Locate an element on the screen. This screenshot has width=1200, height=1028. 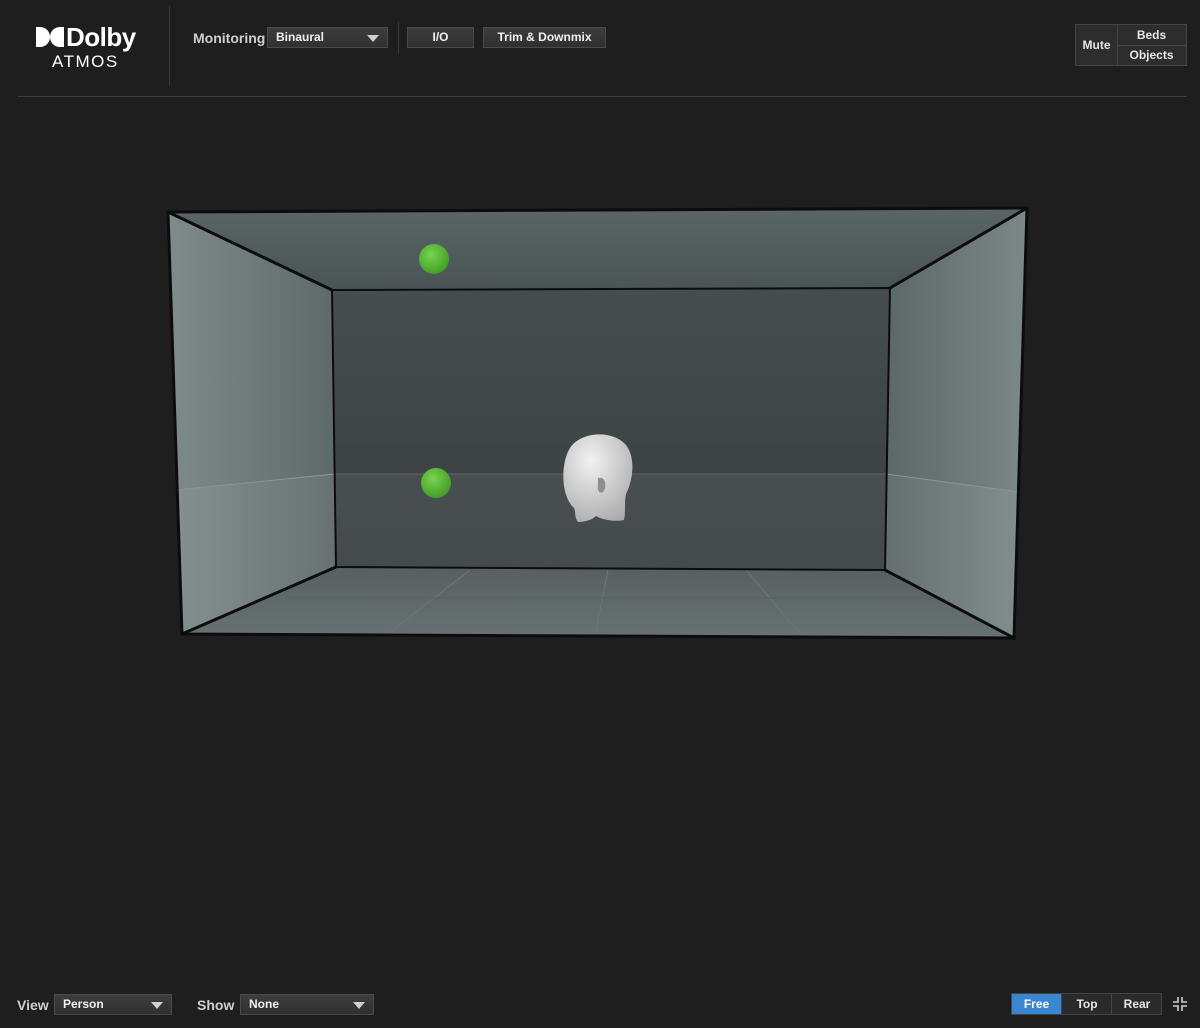
toolbar-divider is located at coordinates (398, 38).